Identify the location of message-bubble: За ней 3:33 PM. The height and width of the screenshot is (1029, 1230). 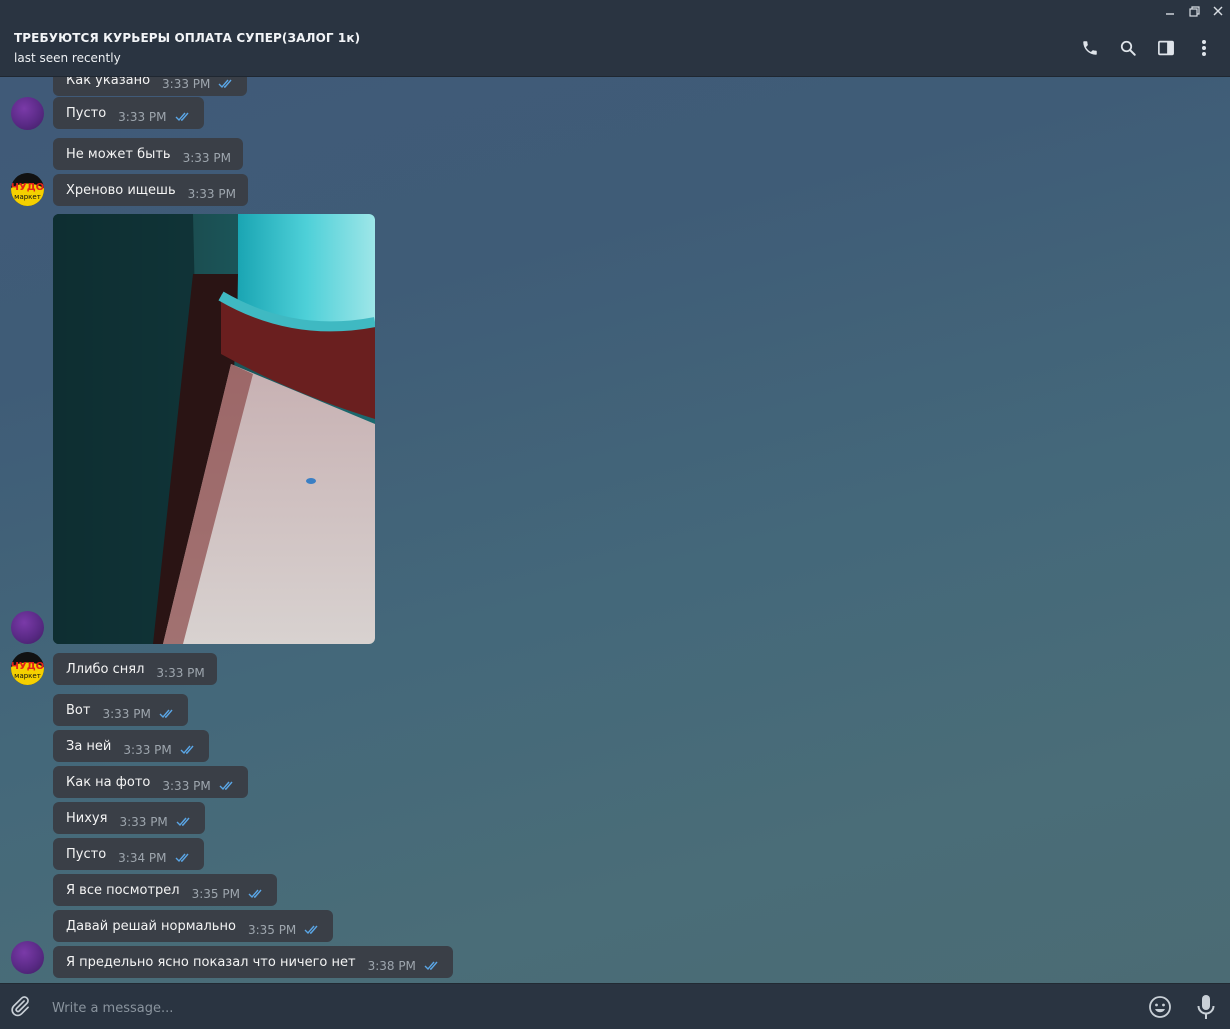
(131, 746).